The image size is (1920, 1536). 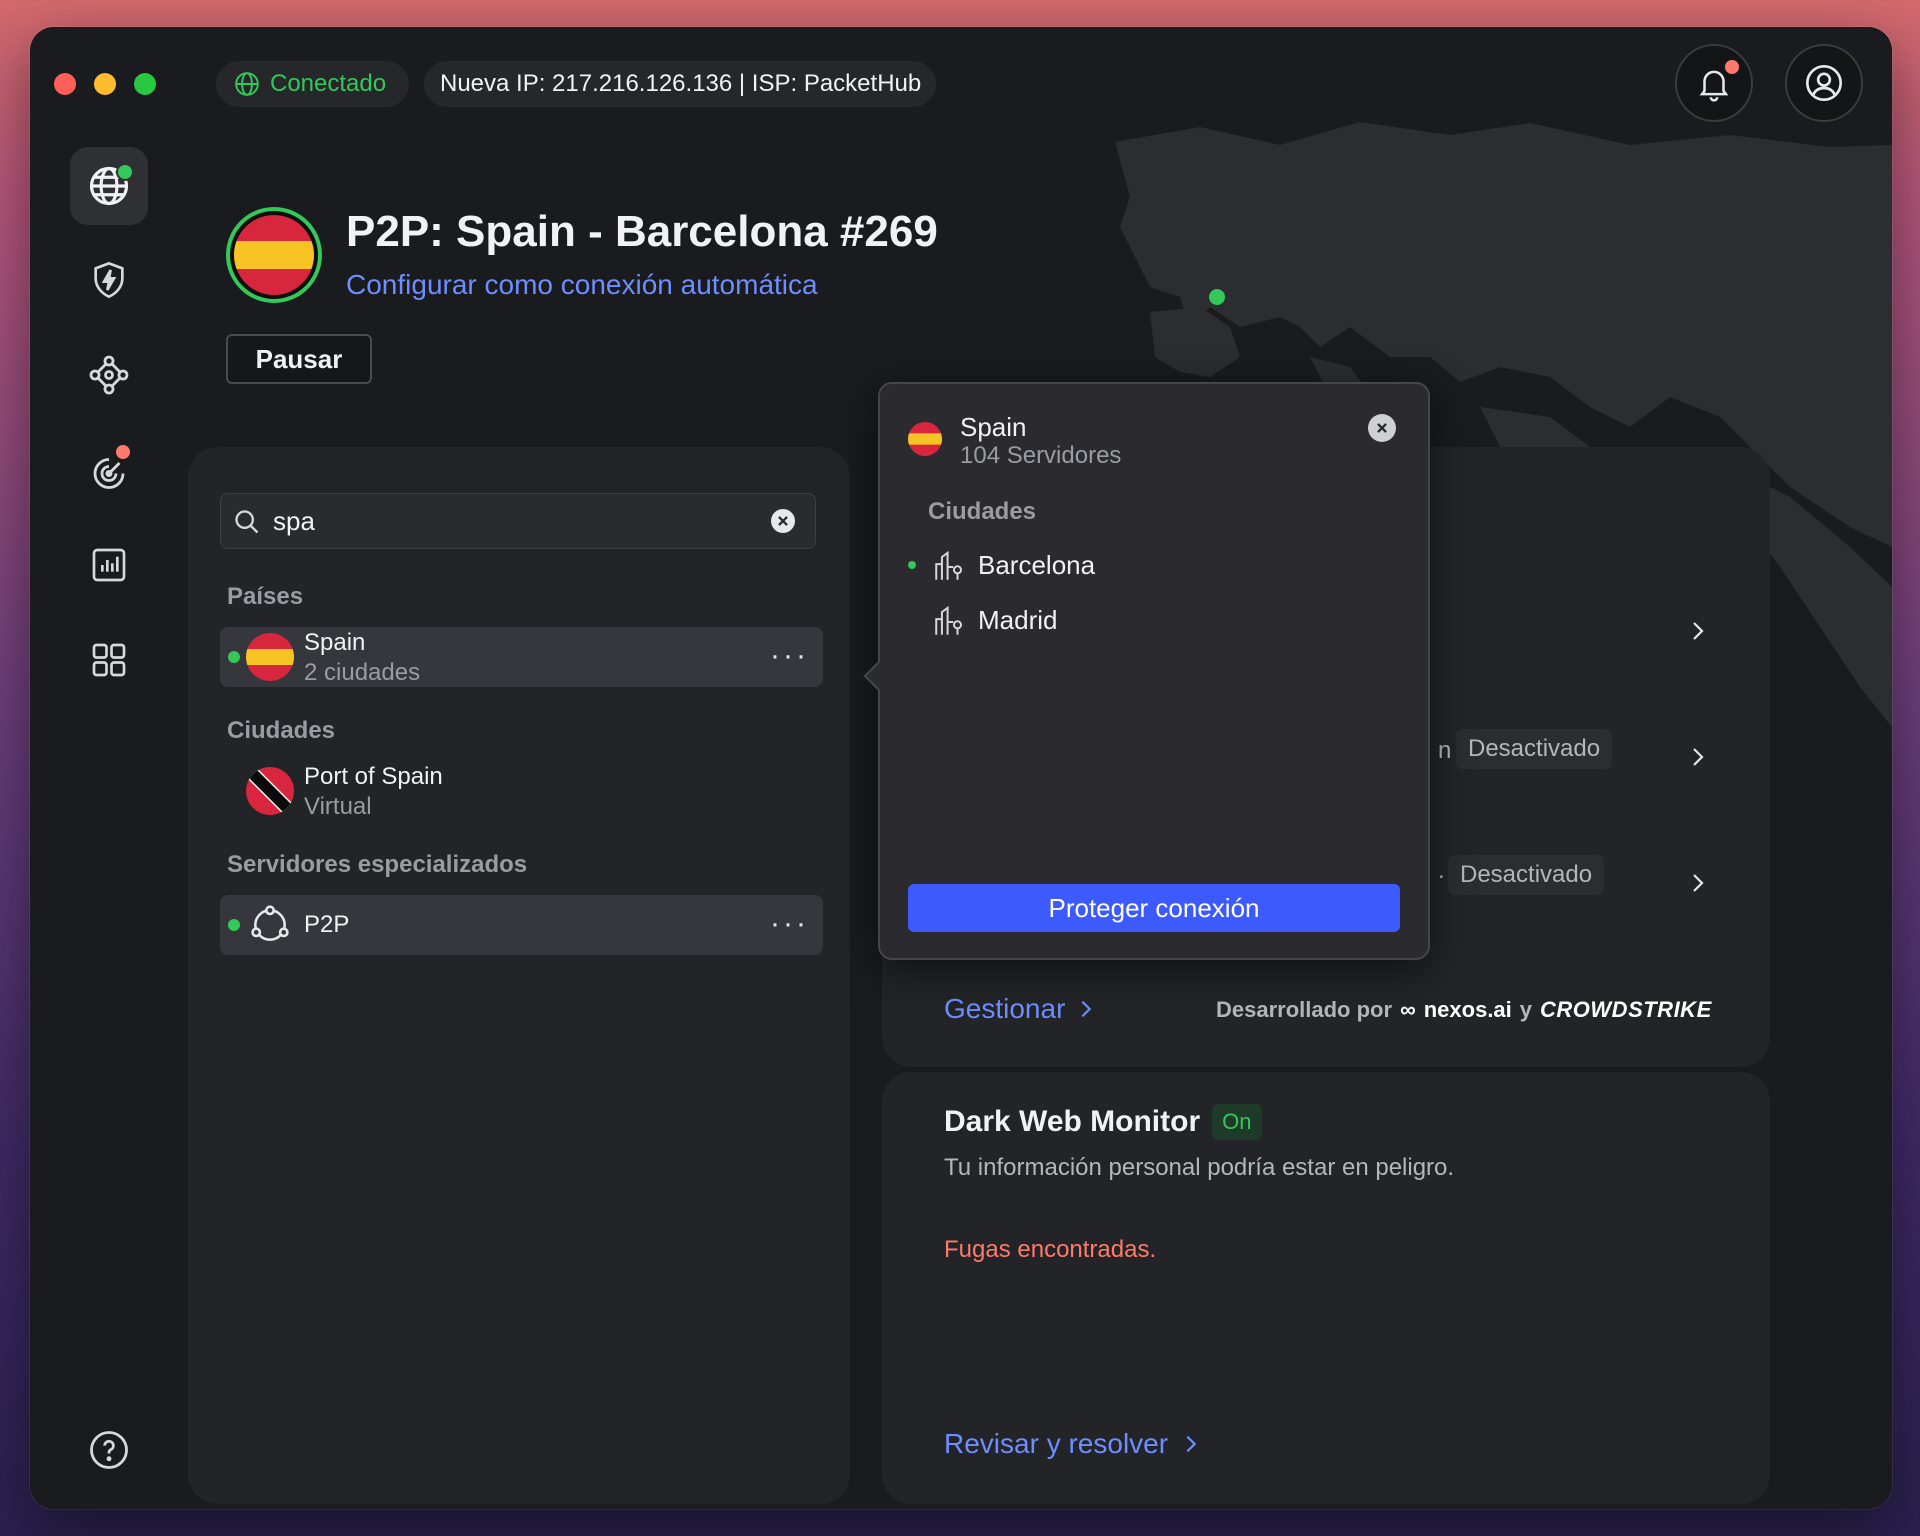 What do you see at coordinates (1041, 455) in the screenshot?
I see `popover-server-count: 104 Servidores` at bounding box center [1041, 455].